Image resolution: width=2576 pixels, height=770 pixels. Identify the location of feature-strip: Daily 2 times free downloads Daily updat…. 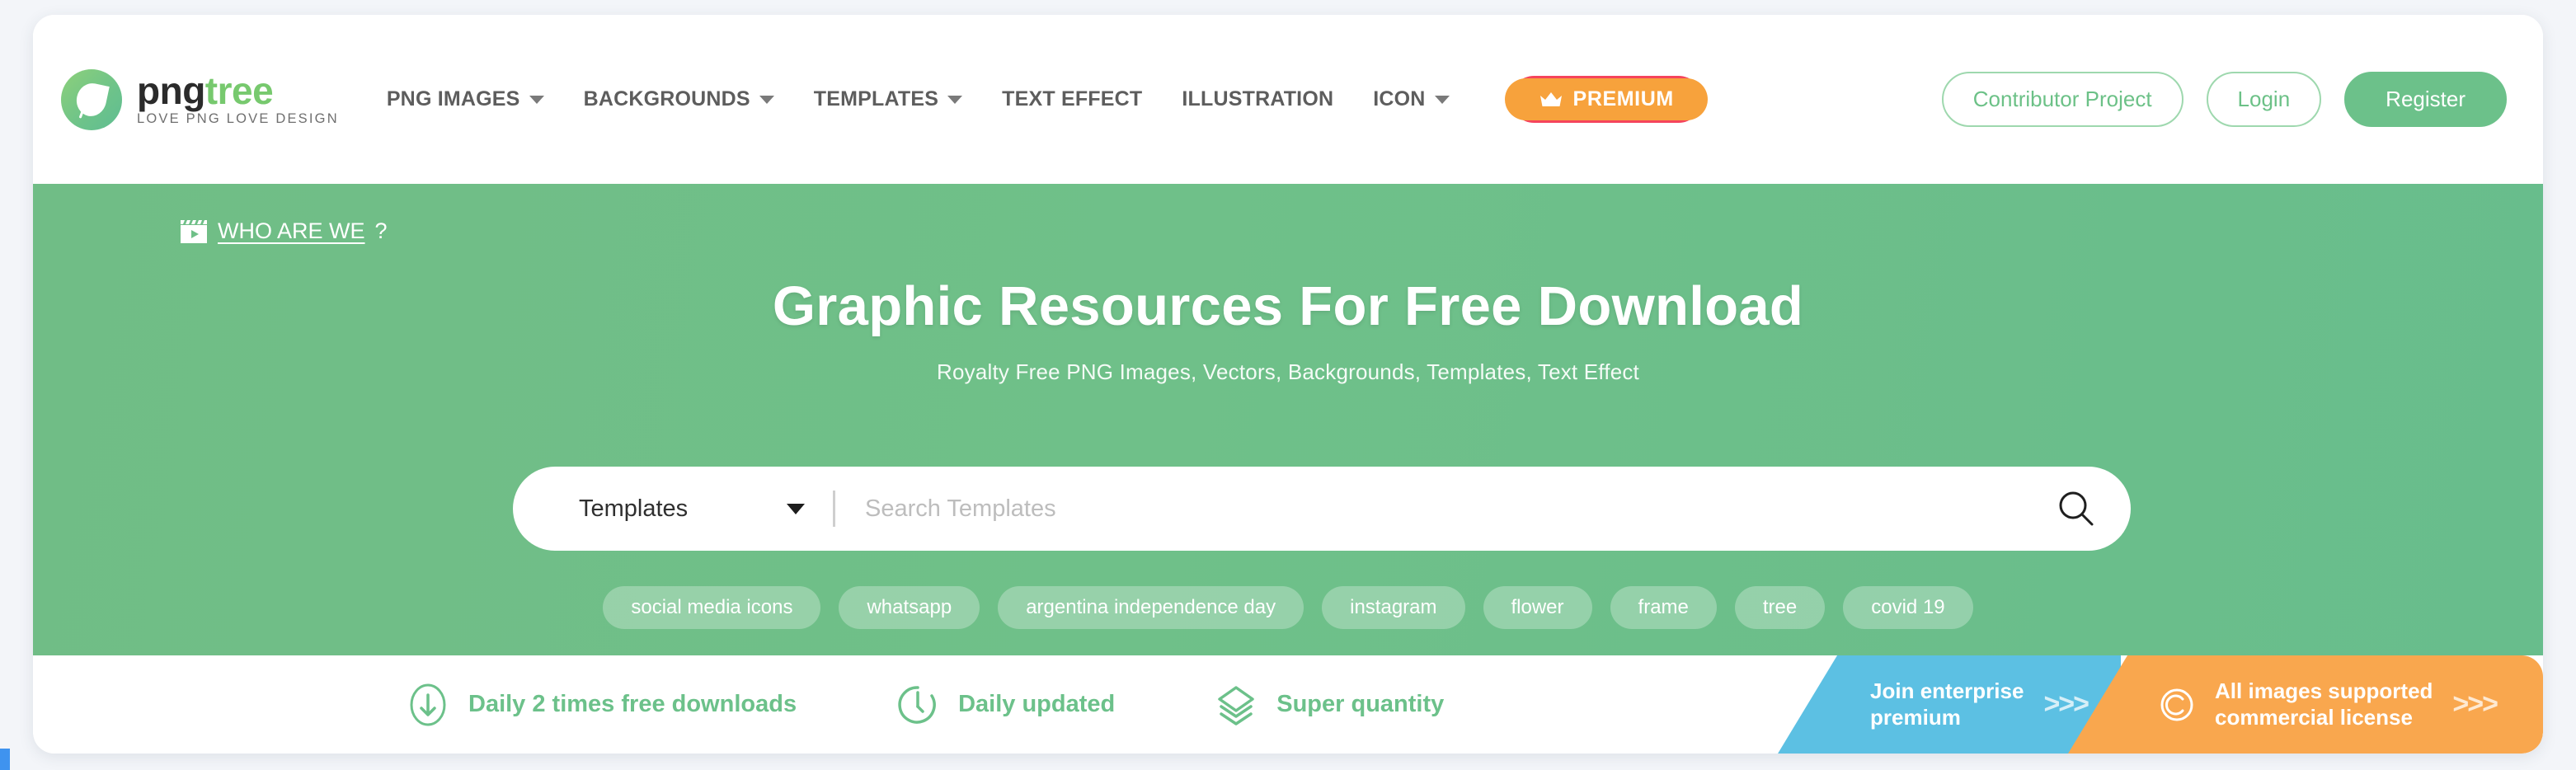
(1288, 704).